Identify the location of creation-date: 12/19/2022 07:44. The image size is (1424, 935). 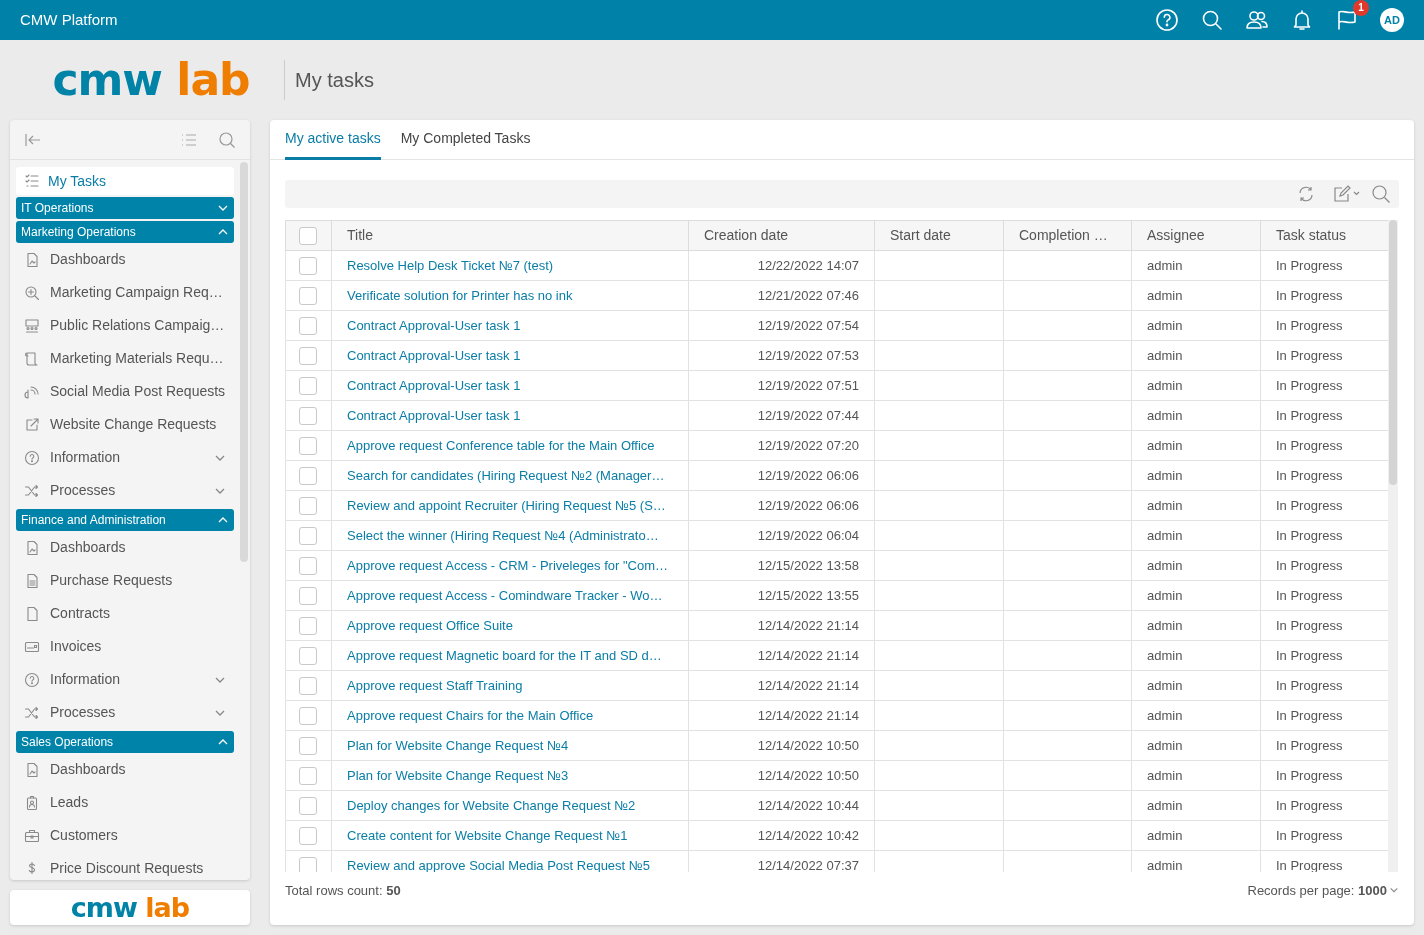
(808, 415).